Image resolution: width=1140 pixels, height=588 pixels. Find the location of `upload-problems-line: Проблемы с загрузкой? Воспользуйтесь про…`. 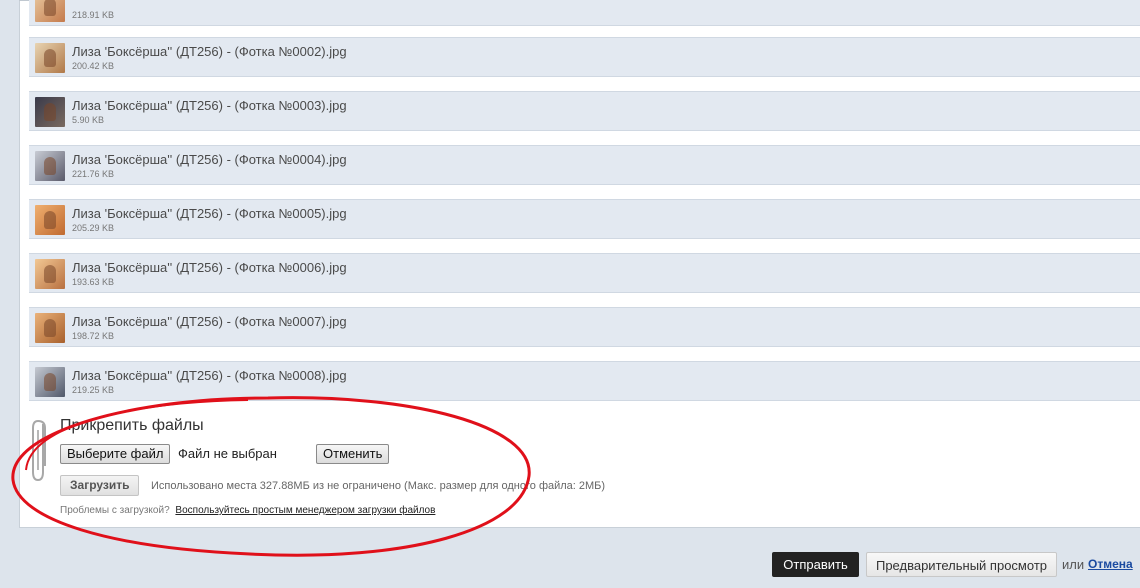

upload-problems-line: Проблемы с загрузкой? Воспользуйтесь про… is located at coordinates (247, 510).